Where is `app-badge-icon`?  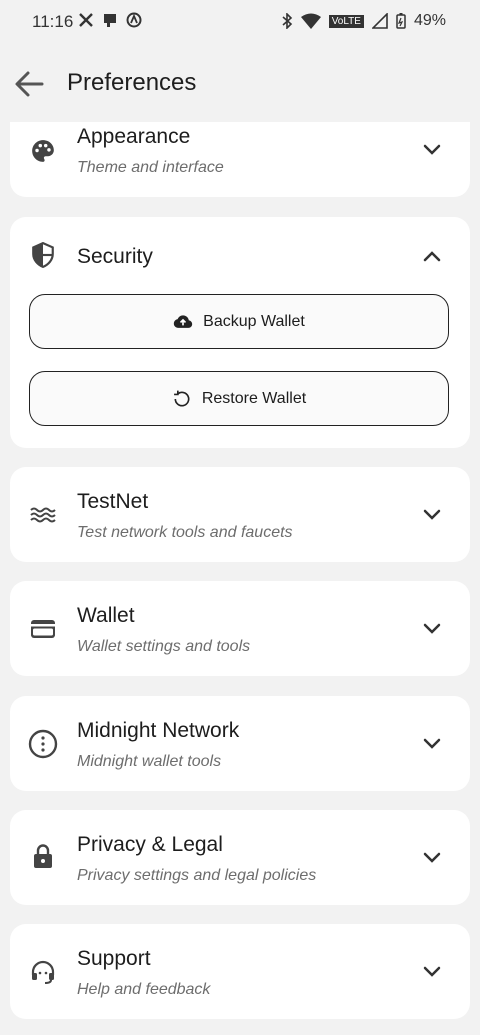
app-badge-icon is located at coordinates (134, 20).